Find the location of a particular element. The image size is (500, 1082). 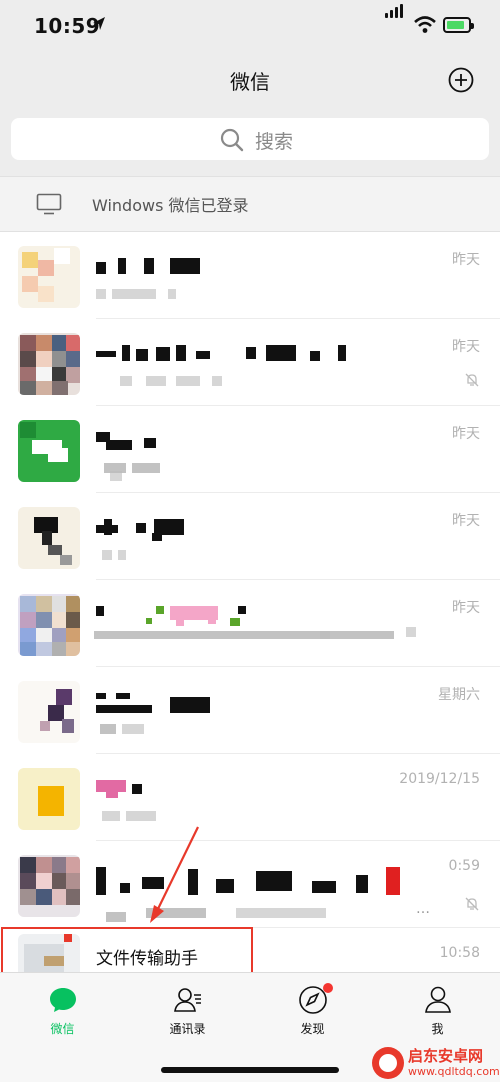

search-icon is located at coordinates (232, 140).